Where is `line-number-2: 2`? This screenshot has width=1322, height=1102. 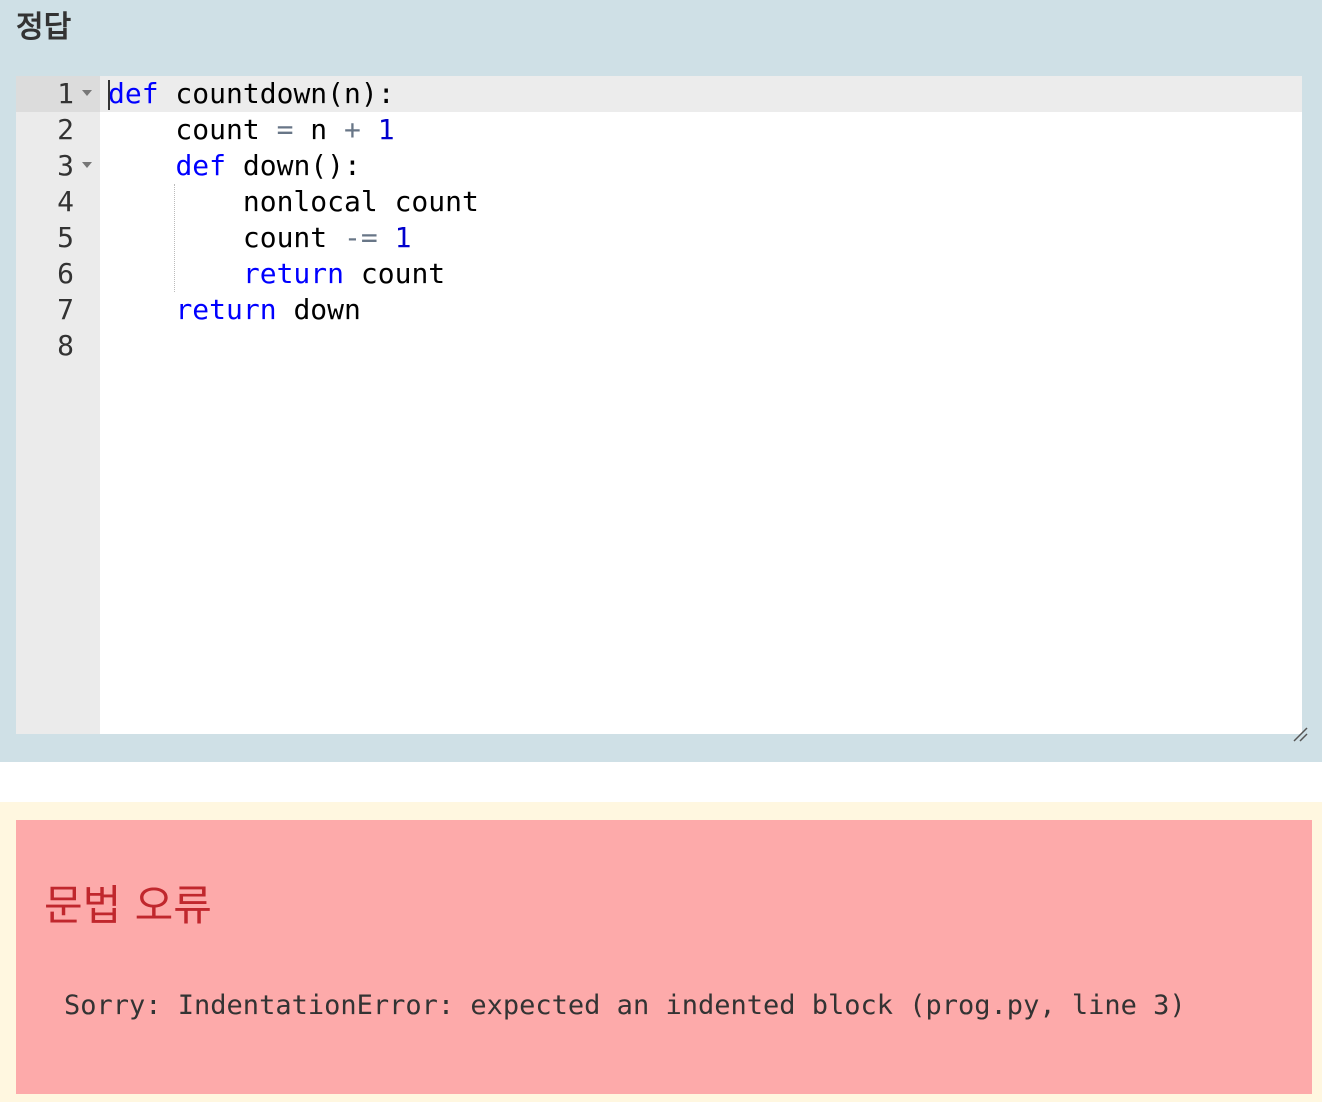 line-number-2: 2 is located at coordinates (58, 130).